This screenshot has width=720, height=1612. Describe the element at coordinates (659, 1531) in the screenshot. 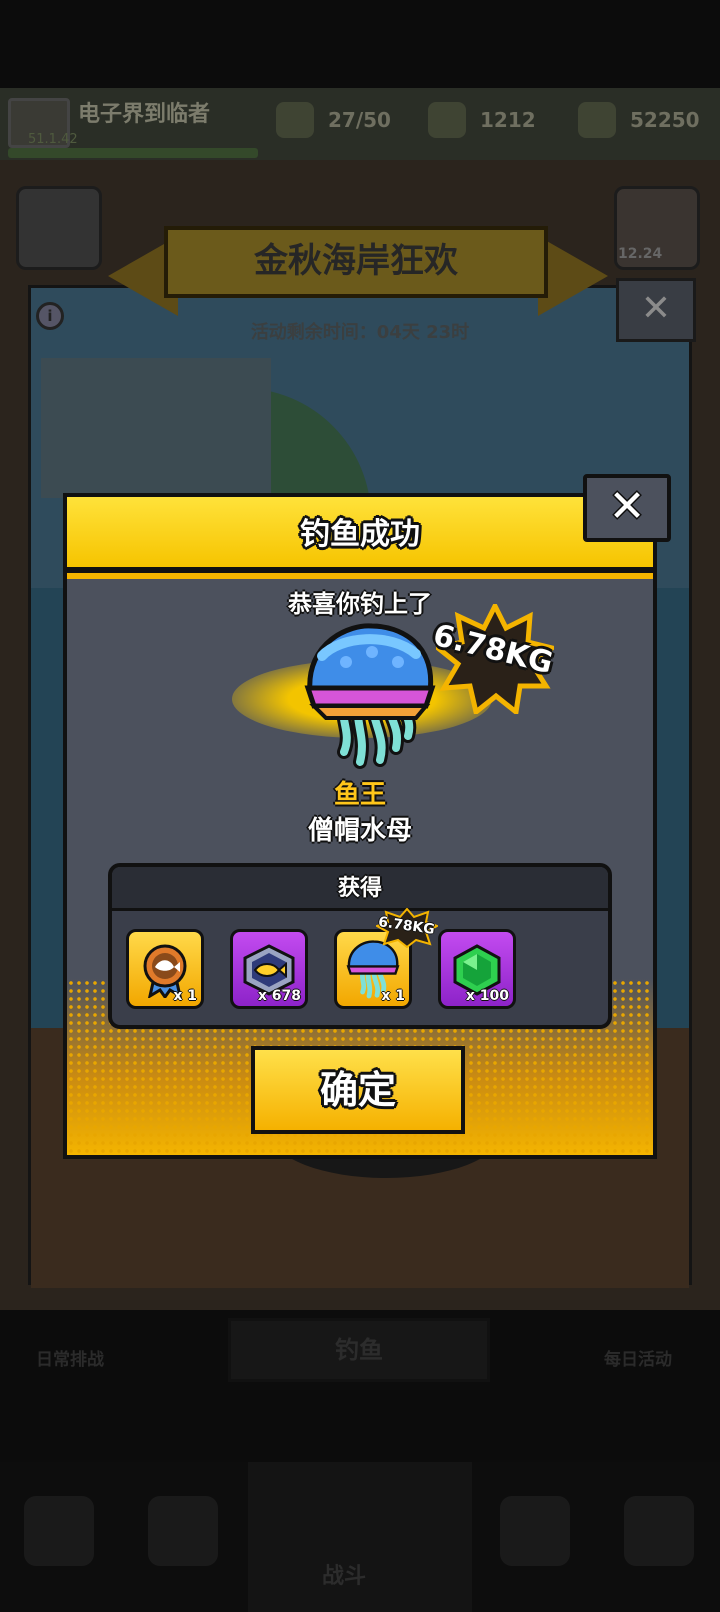

I see `nav-home-icon` at that location.